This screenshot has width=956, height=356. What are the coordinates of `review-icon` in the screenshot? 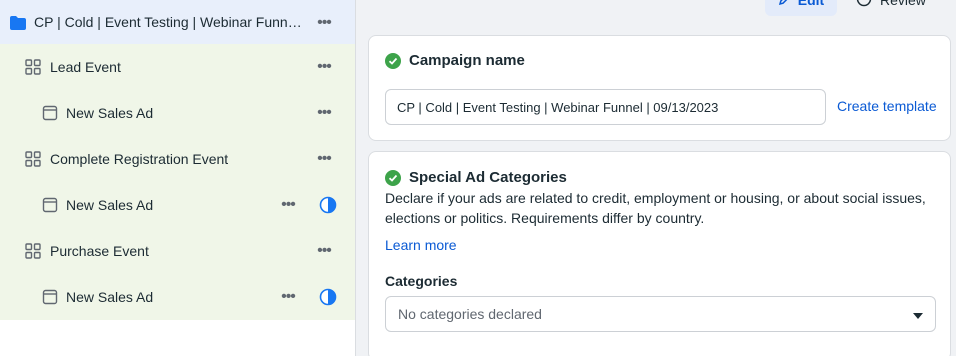 It's located at (864, 5).